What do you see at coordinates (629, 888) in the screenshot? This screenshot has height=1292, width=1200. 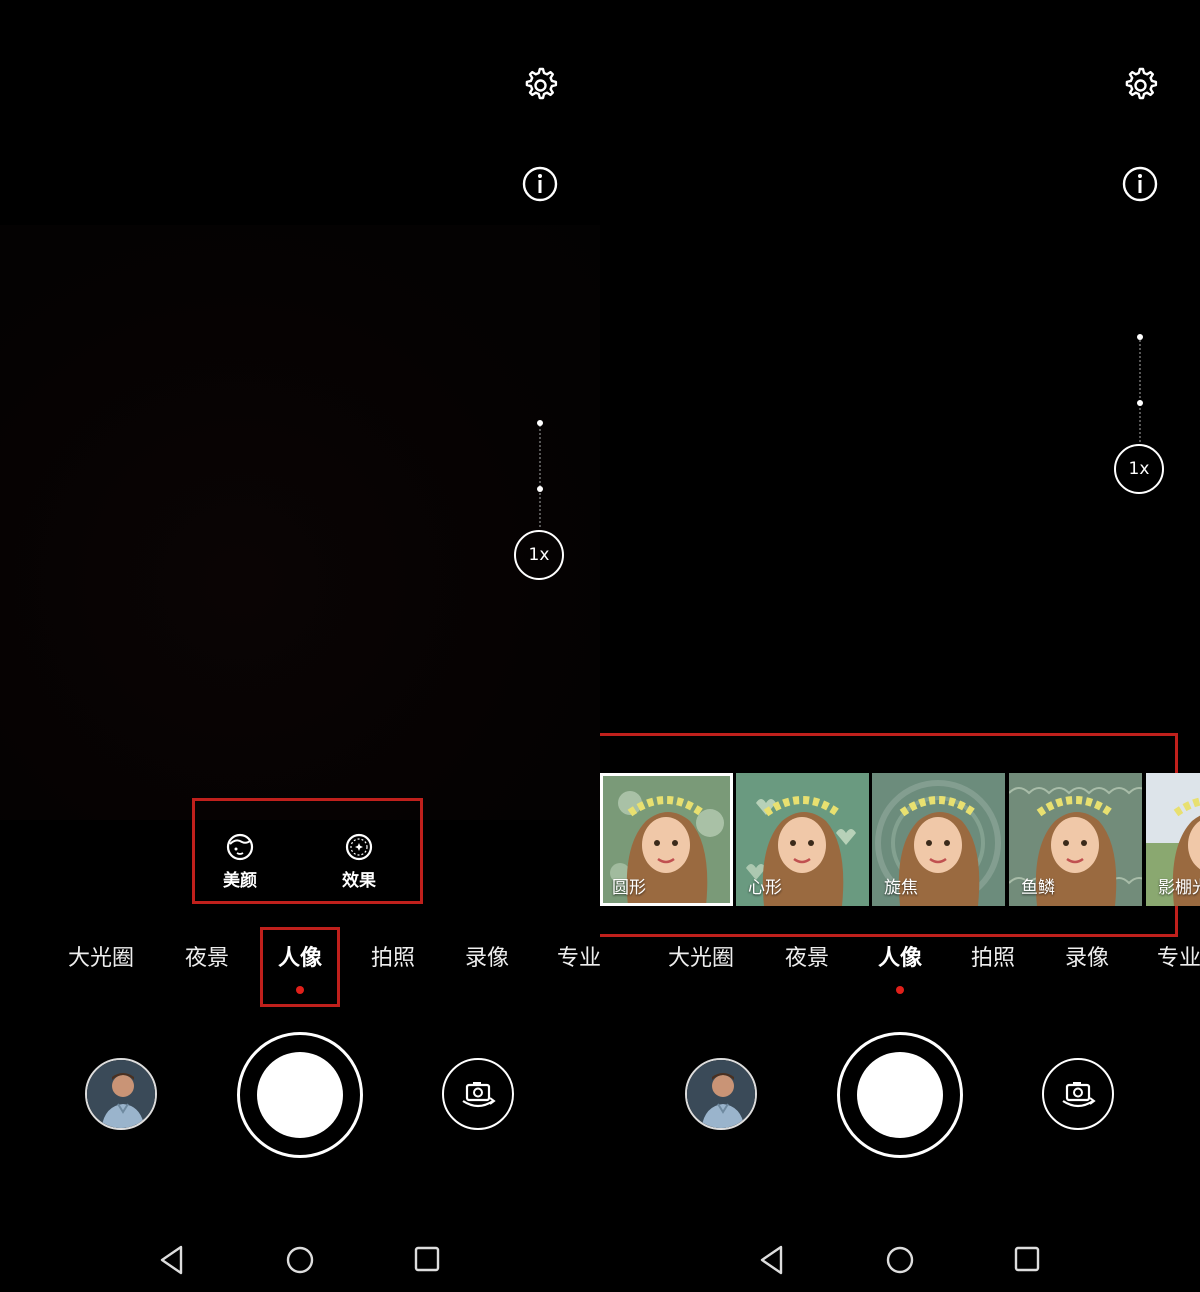 I see `effect-label: 圆形` at bounding box center [629, 888].